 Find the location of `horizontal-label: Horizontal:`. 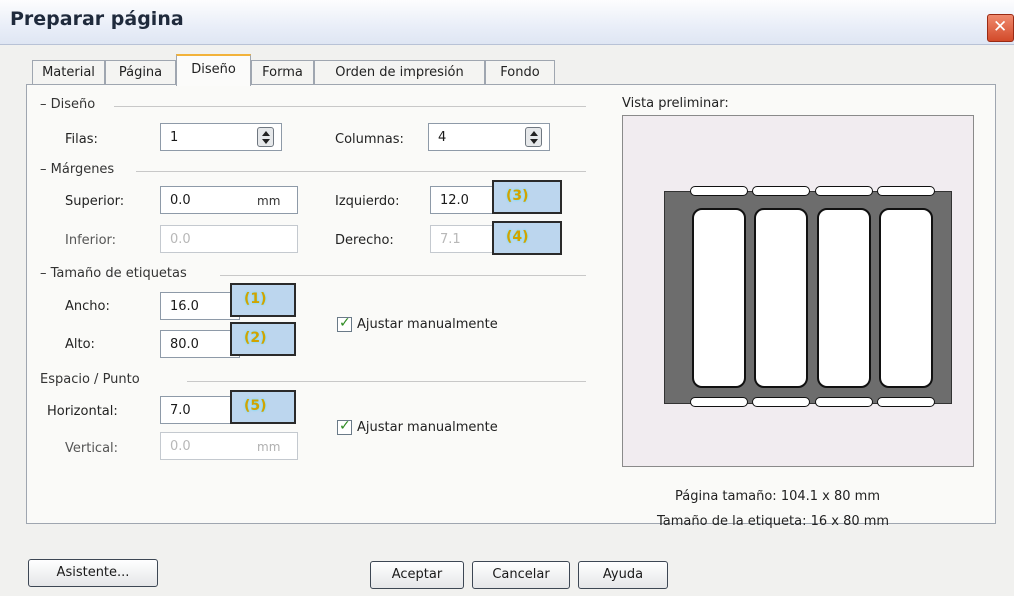

horizontal-label: Horizontal: is located at coordinates (82, 411).